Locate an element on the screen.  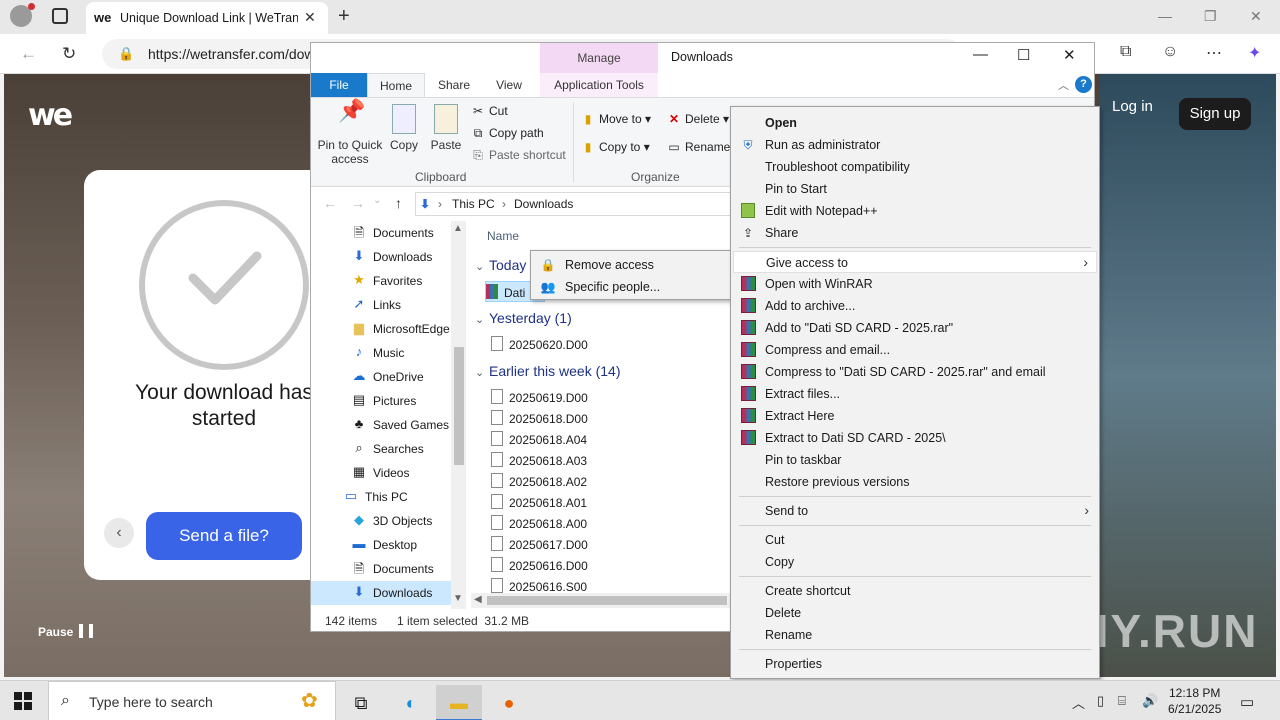
group-today: ⌄ Today is located at coordinates (500, 265).